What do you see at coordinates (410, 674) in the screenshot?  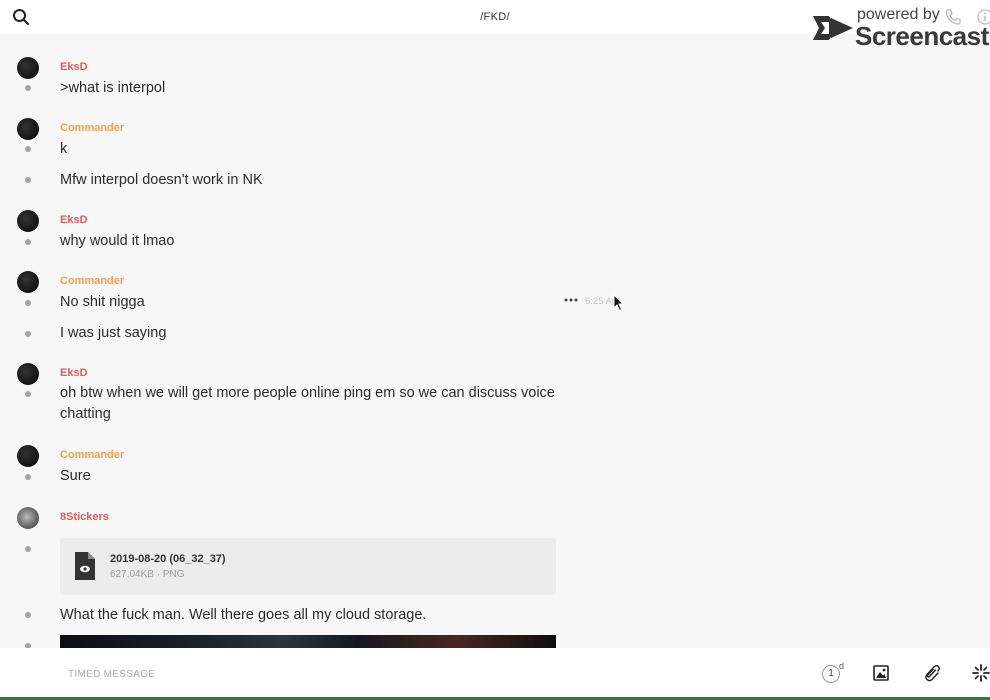 I see `message-input` at bounding box center [410, 674].